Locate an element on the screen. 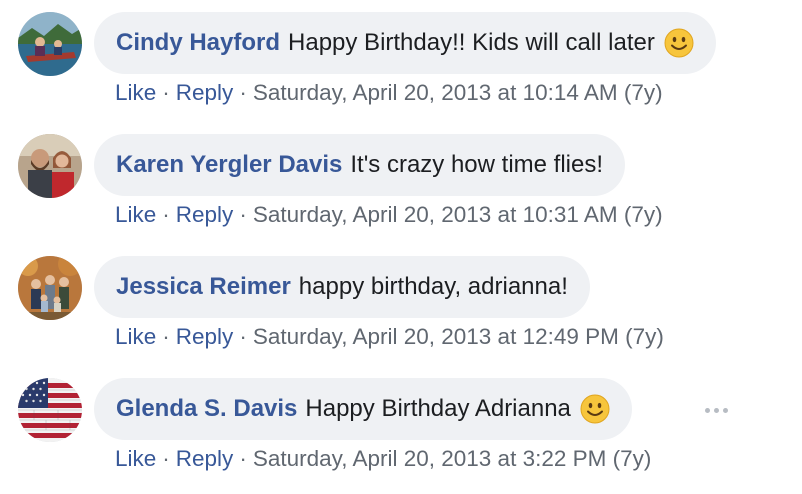 This screenshot has width=802, height=494. comment-bubble: Jessica Reimer happy birthday, adrianna! is located at coordinates (342, 287).